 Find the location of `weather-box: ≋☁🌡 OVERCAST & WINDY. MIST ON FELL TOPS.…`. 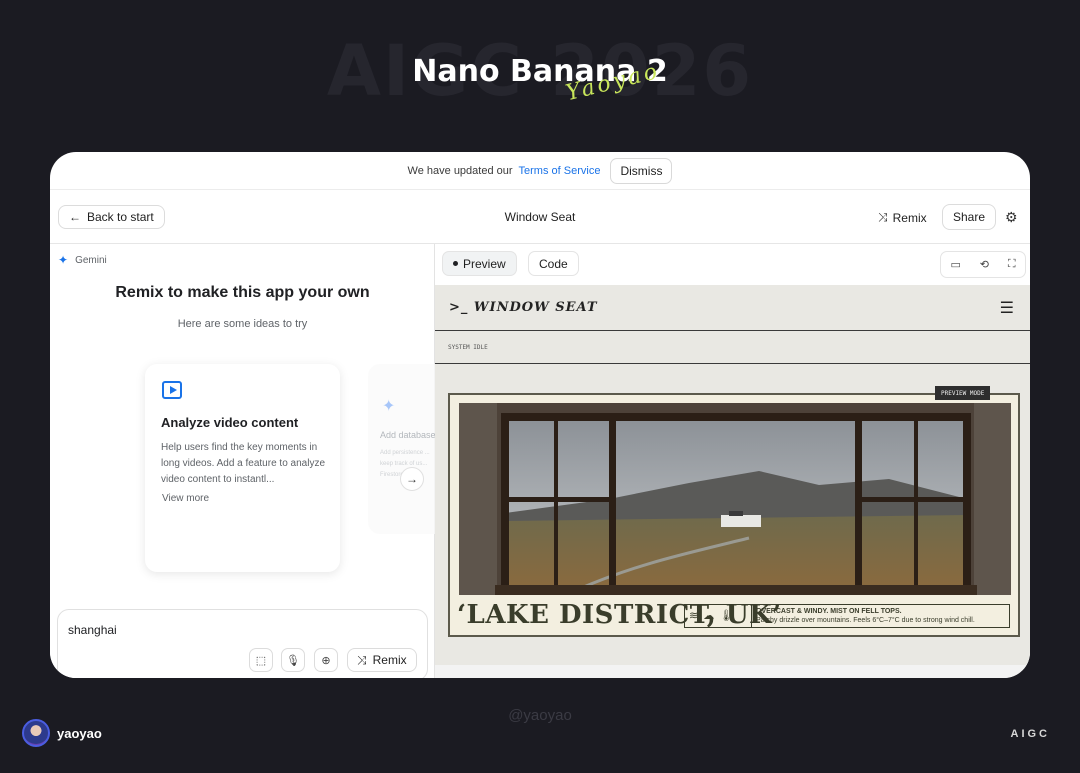

weather-box: ≋☁🌡 OVERCAST & WINDY. MIST ON FELL TOPS.… is located at coordinates (847, 616).